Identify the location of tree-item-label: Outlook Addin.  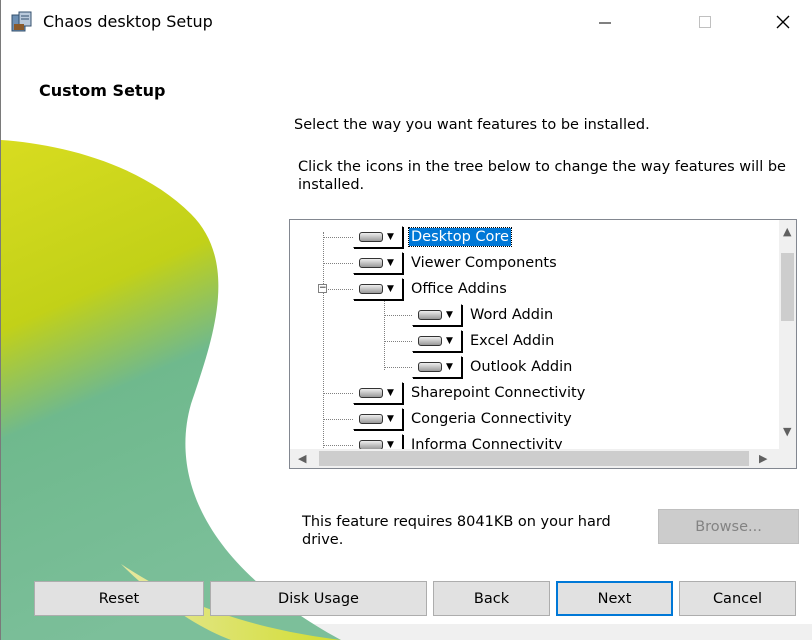
(521, 367).